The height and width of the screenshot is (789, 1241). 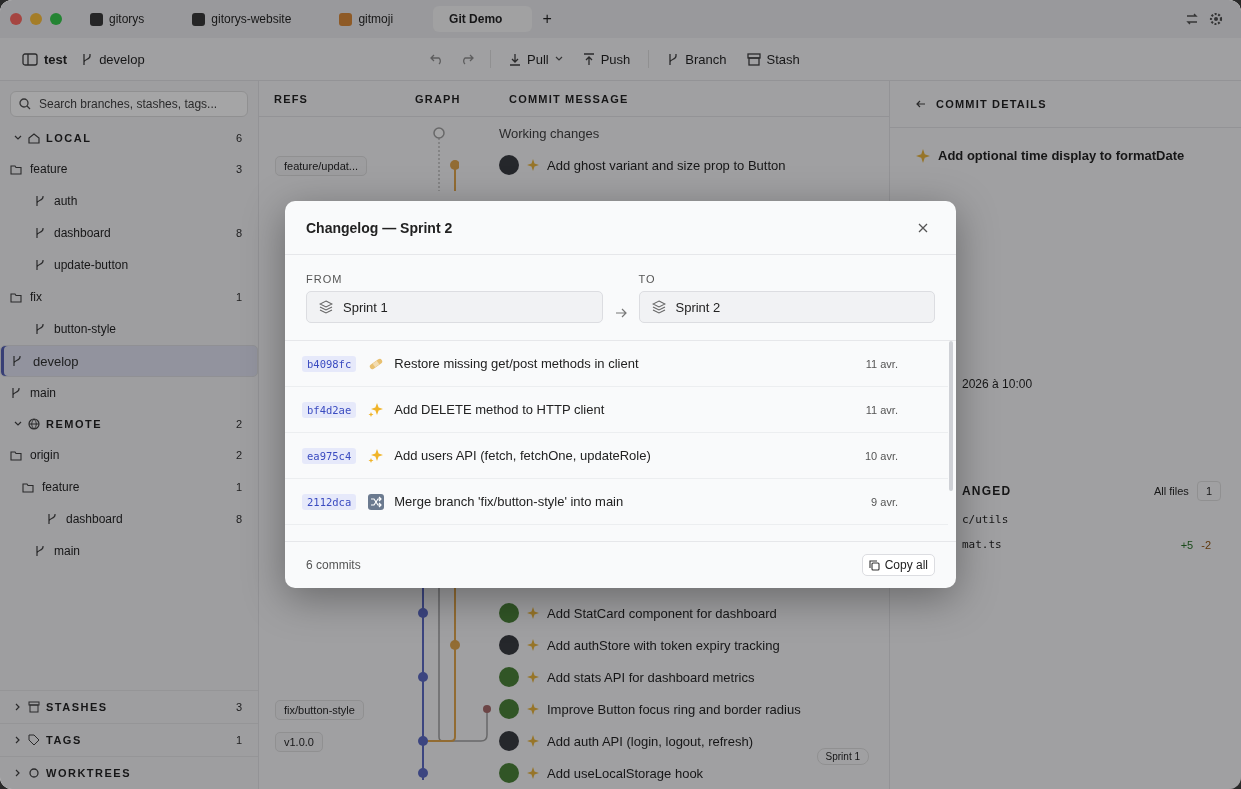 I want to click on tab: gitorys, so click(x=131, y=19).